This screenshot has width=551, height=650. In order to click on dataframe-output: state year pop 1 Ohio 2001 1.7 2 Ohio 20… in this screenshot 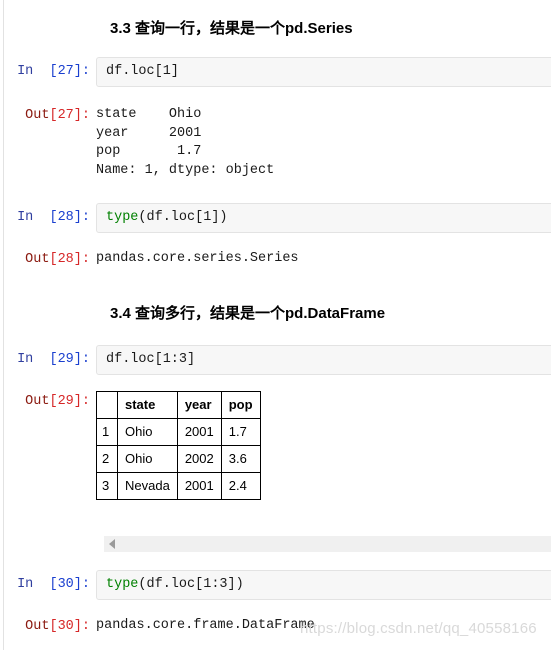, I will do `click(323, 445)`.